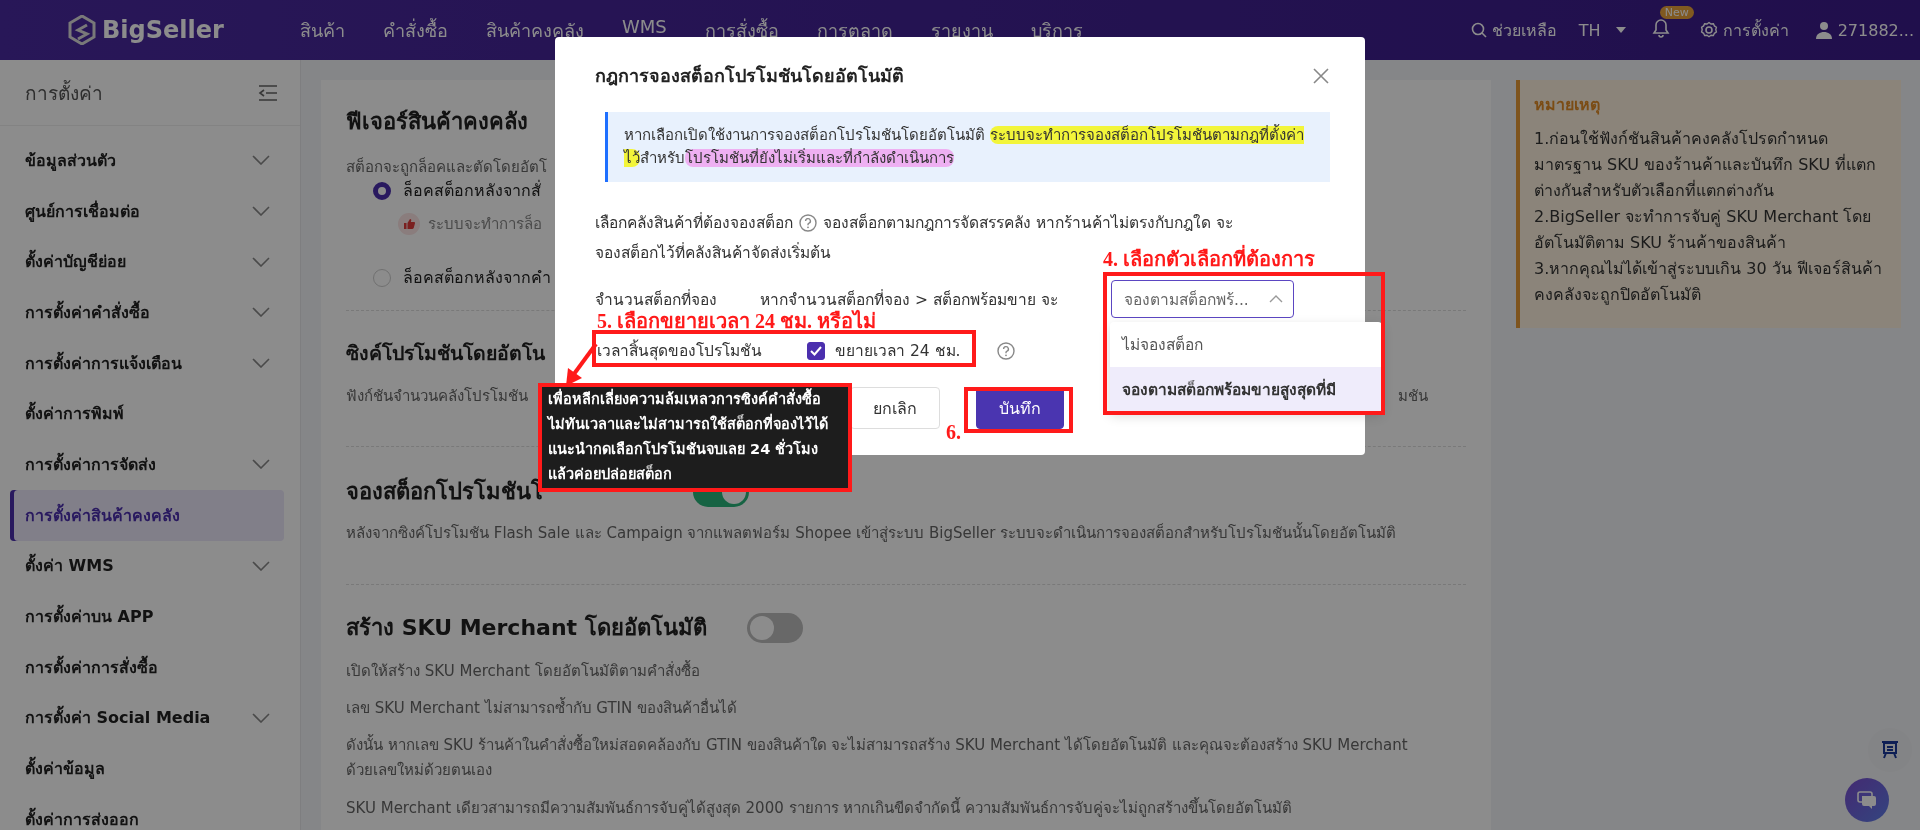  I want to click on sidebar-item: การตั้งค่าการจัดส่ง, so click(147, 464).